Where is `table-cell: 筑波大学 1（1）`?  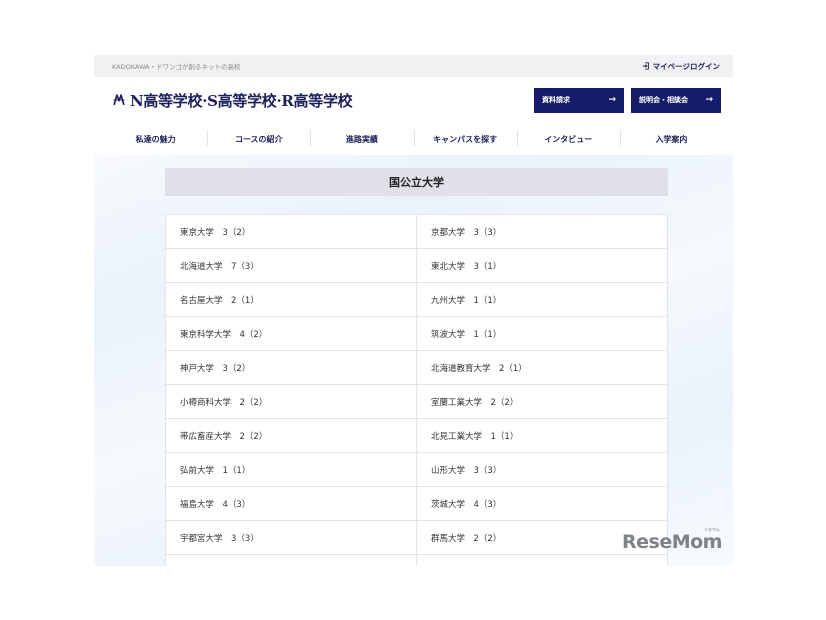
table-cell: 筑波大学 1（1） is located at coordinates (542, 333).